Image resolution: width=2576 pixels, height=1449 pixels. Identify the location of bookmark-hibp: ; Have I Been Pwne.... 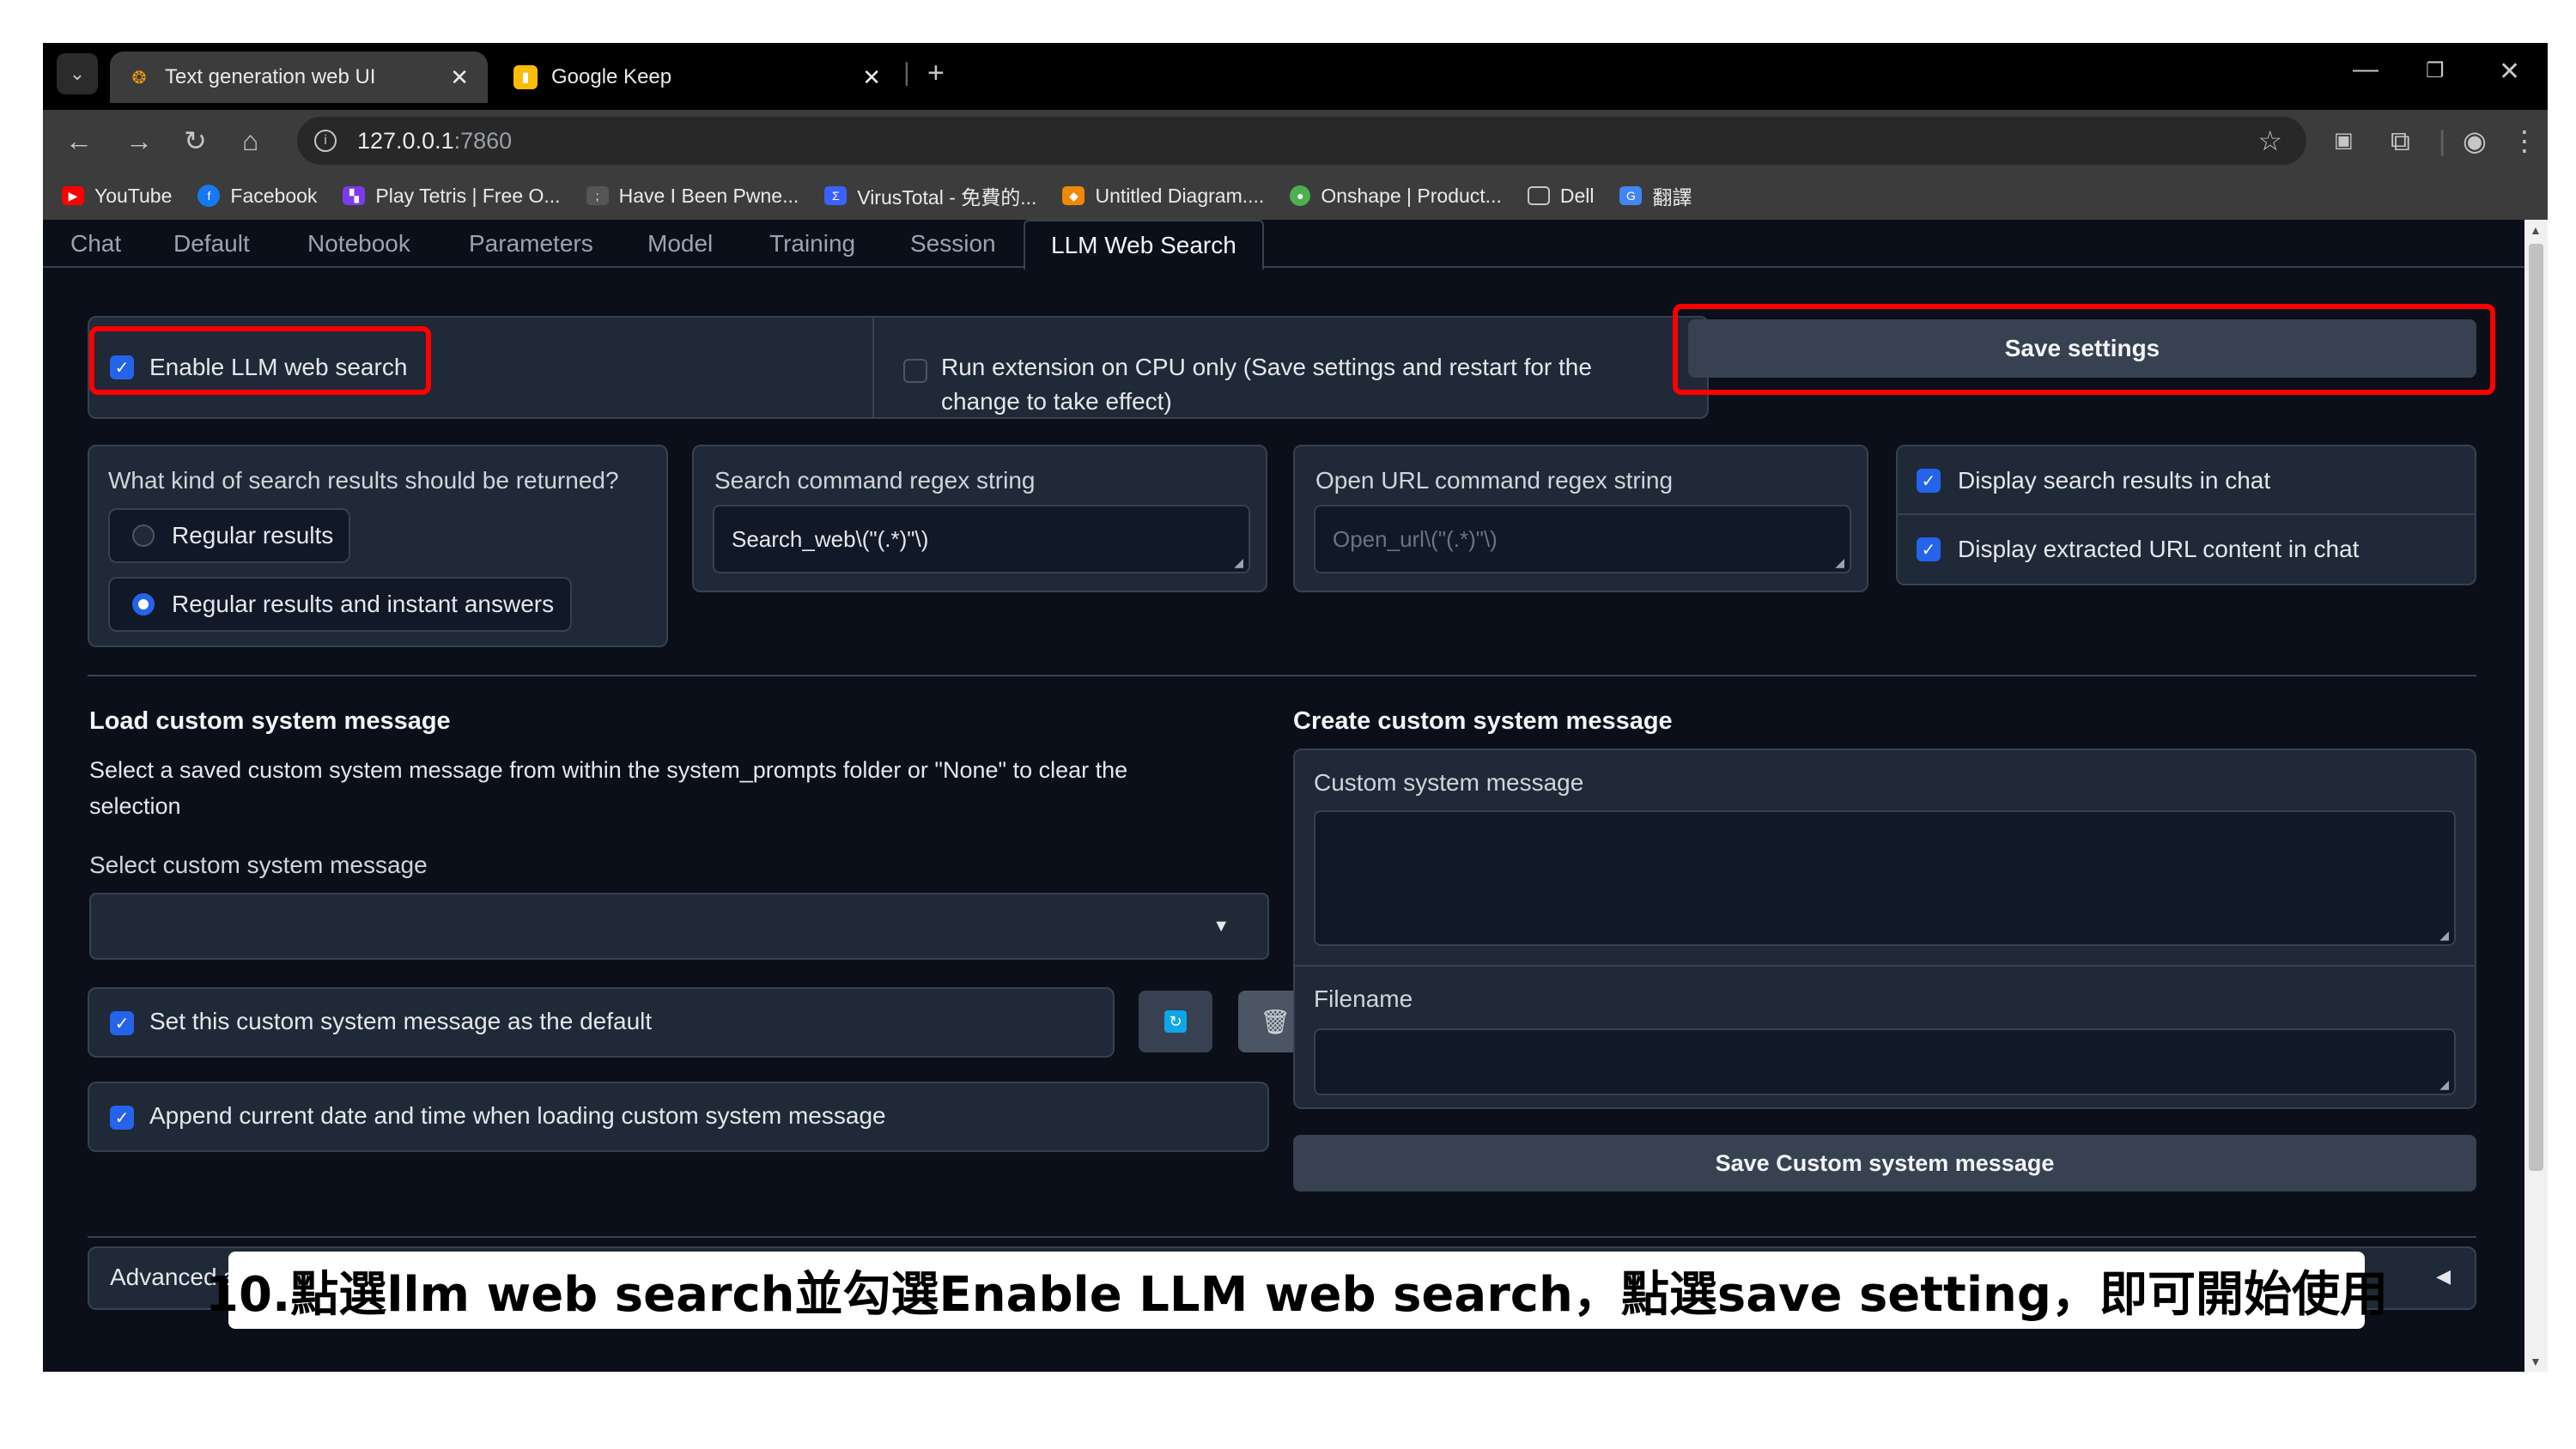
(693, 196).